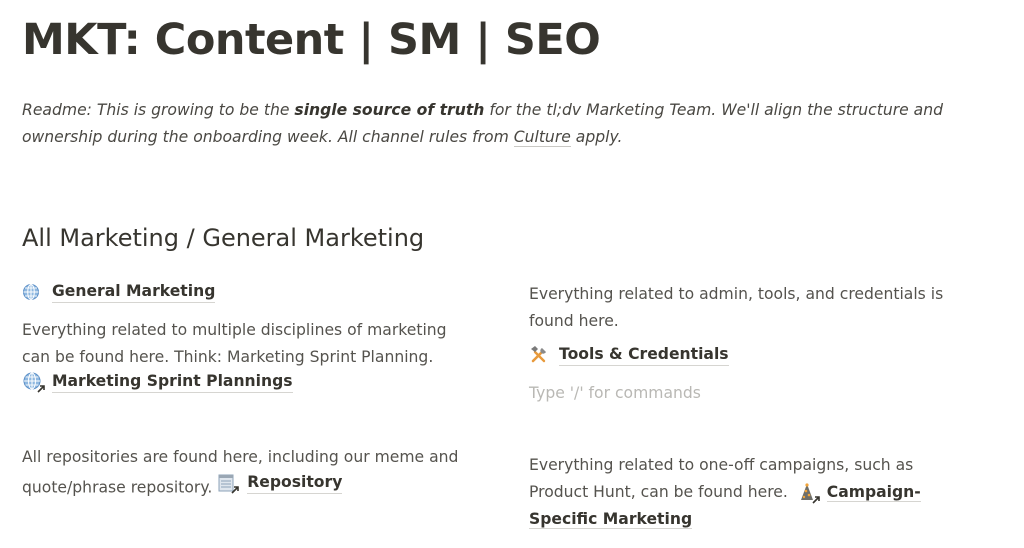 The image size is (1024, 548). Describe the element at coordinates (749, 393) in the screenshot. I see `empty-block-placeholder: Type '/' for commands` at that location.